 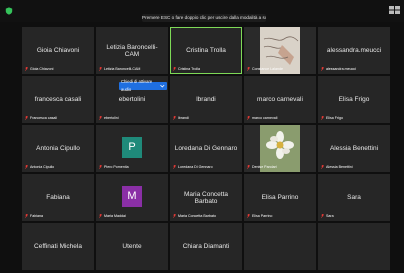 I want to click on participant-tile: Utente, so click(x=132, y=246).